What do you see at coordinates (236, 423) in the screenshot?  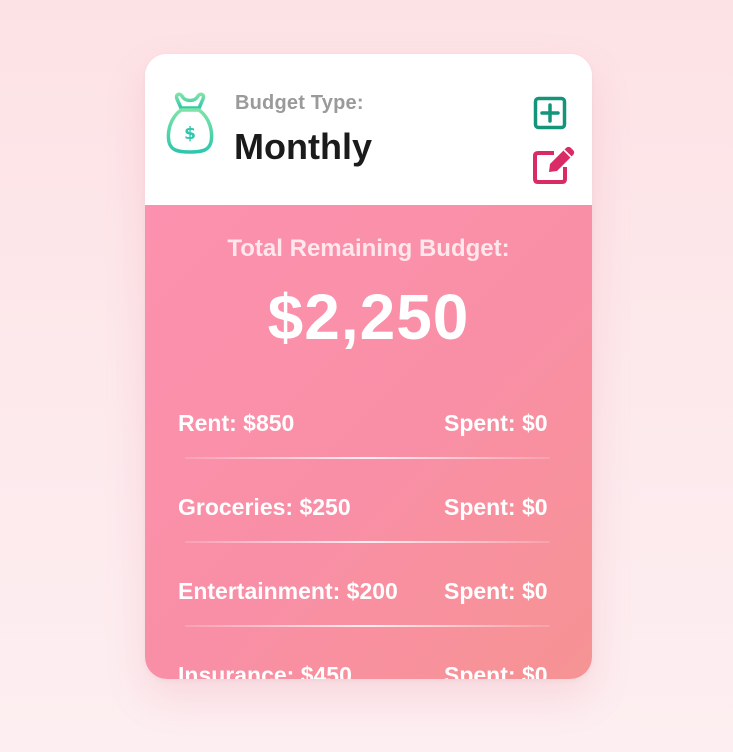 I see `category-label: Rent: $850` at bounding box center [236, 423].